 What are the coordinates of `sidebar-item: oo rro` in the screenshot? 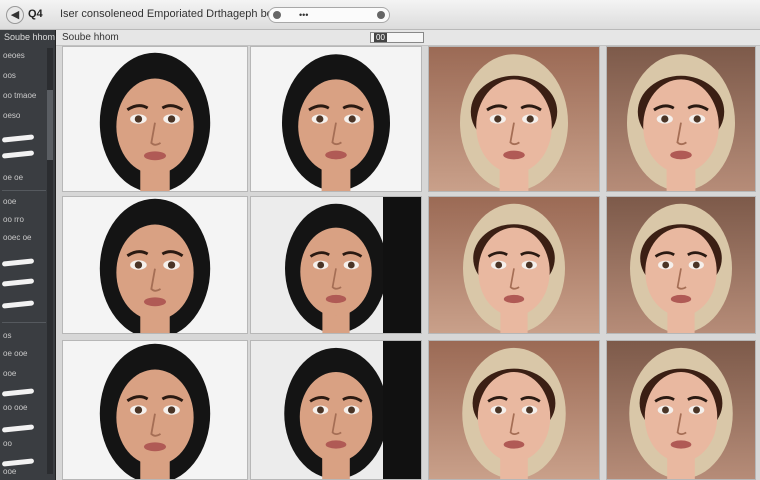 It's located at (24, 220).